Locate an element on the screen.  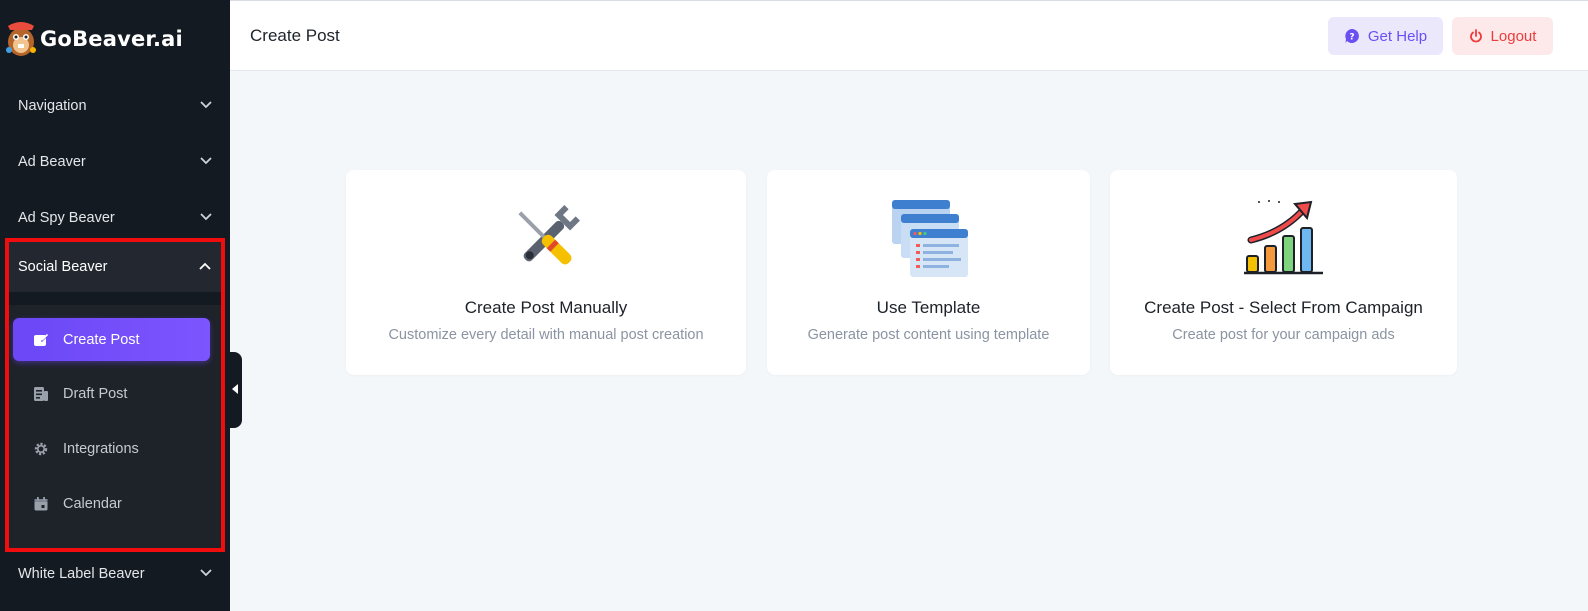
app-name: GoBeaver.ai is located at coordinates (111, 39).